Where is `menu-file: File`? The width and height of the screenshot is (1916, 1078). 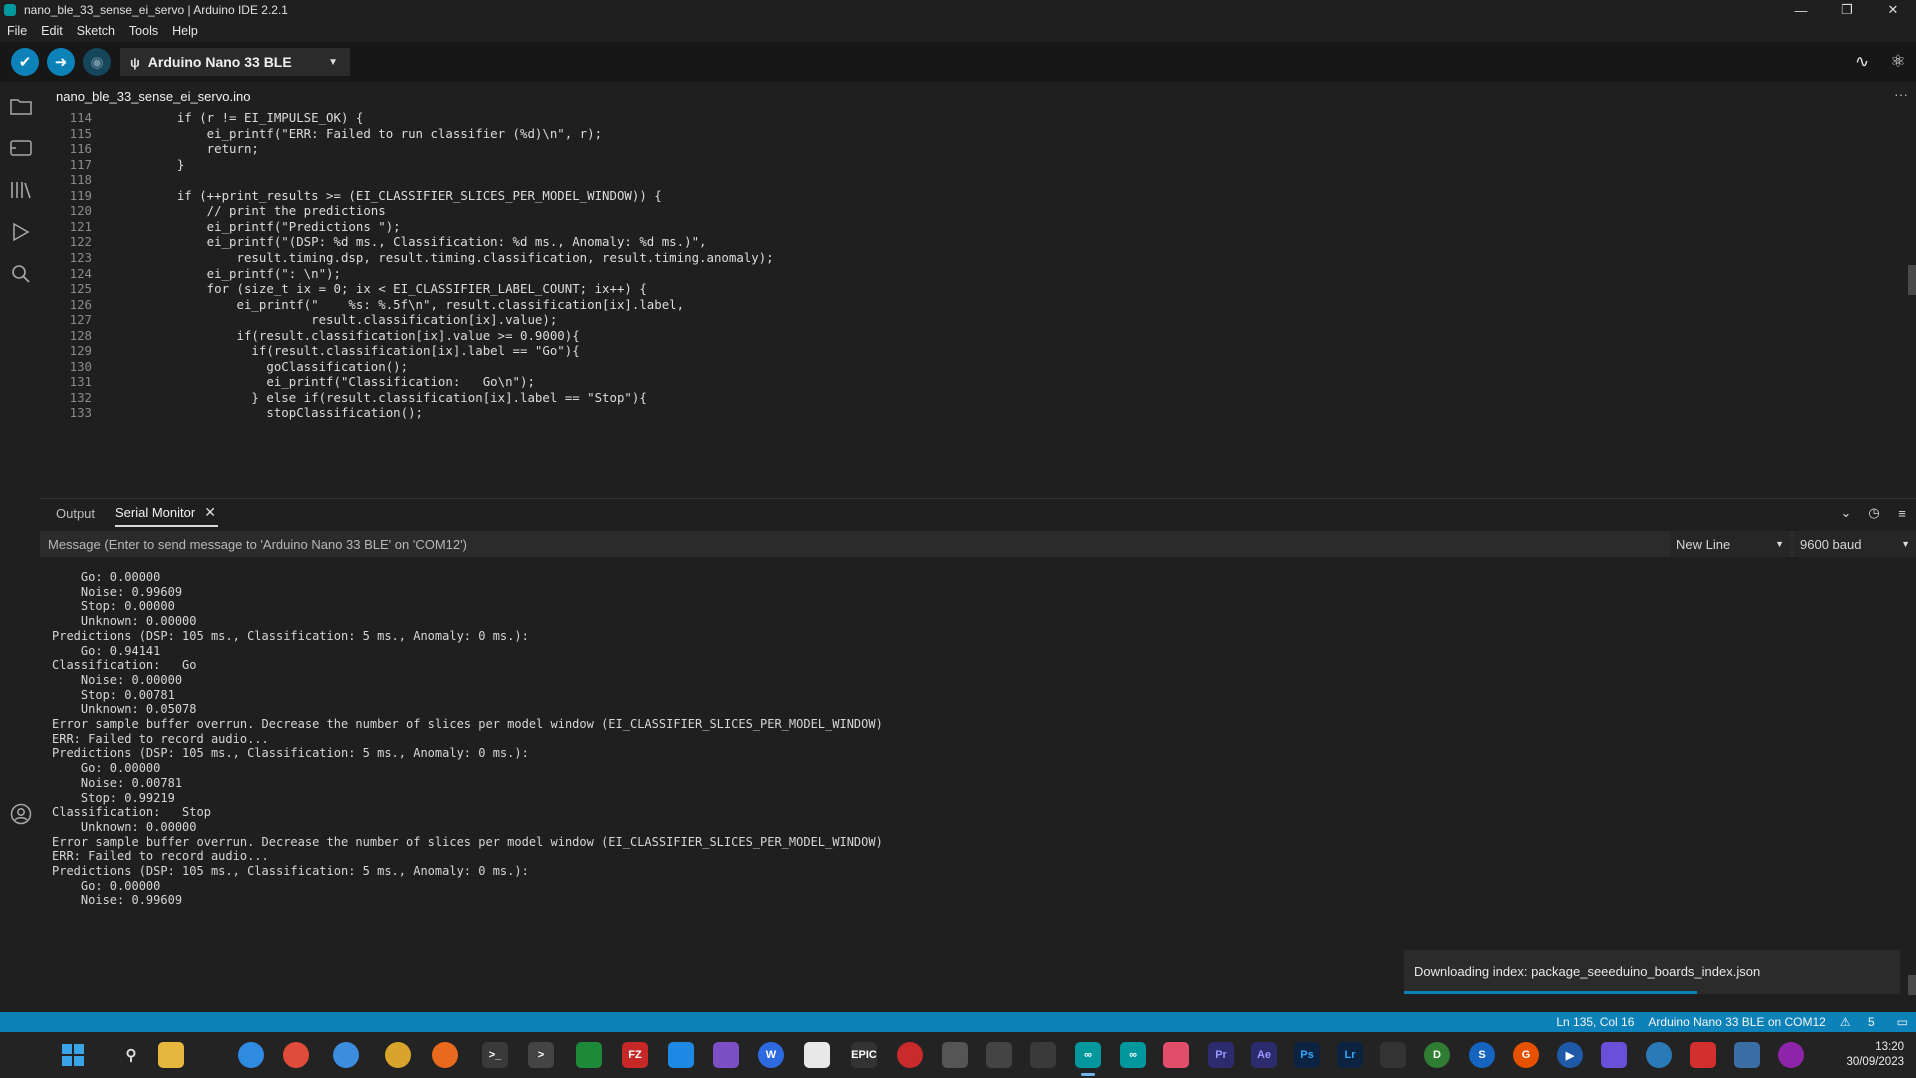 menu-file: File is located at coordinates (17, 31).